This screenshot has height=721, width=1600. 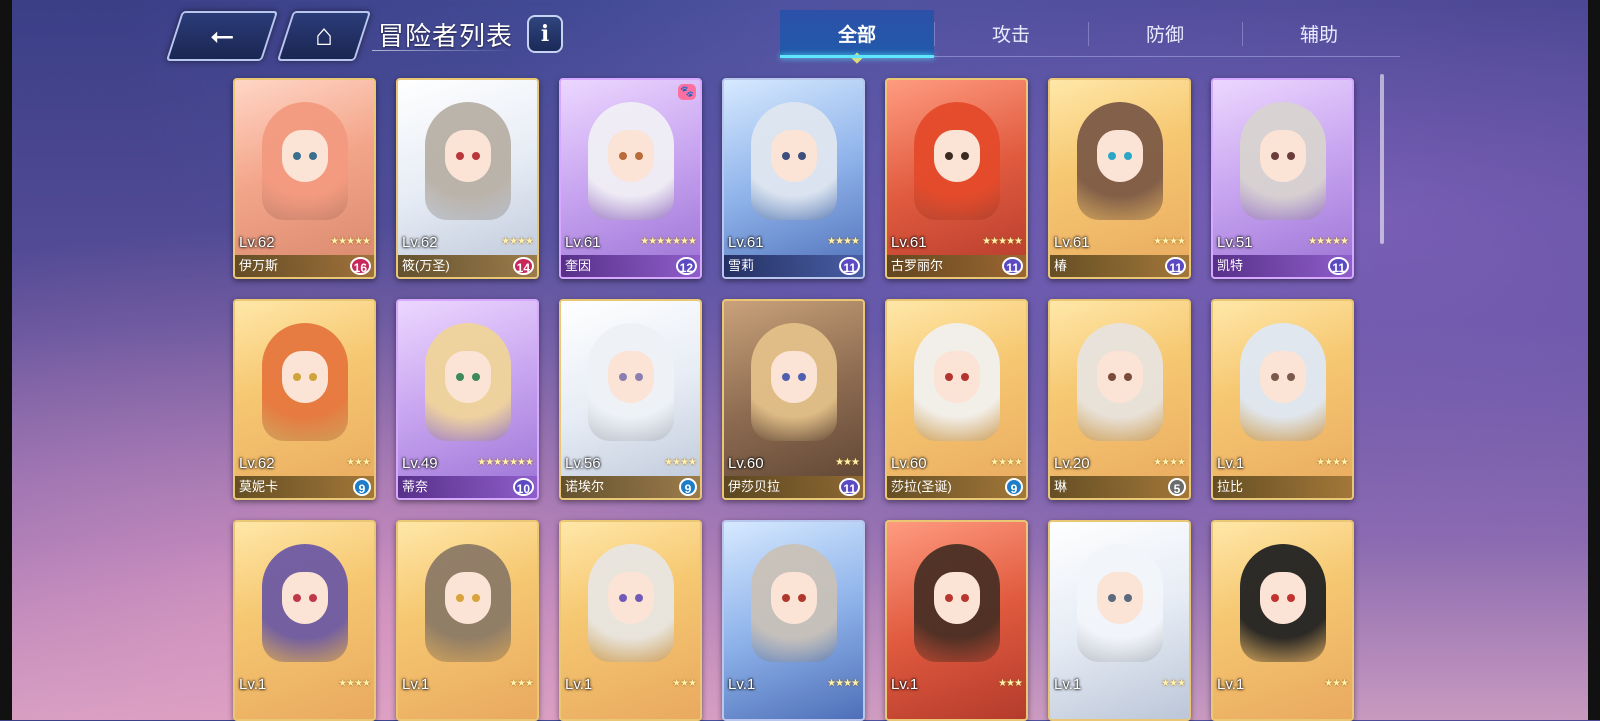 I want to click on tab-support: 辅助, so click(x=1319, y=33).